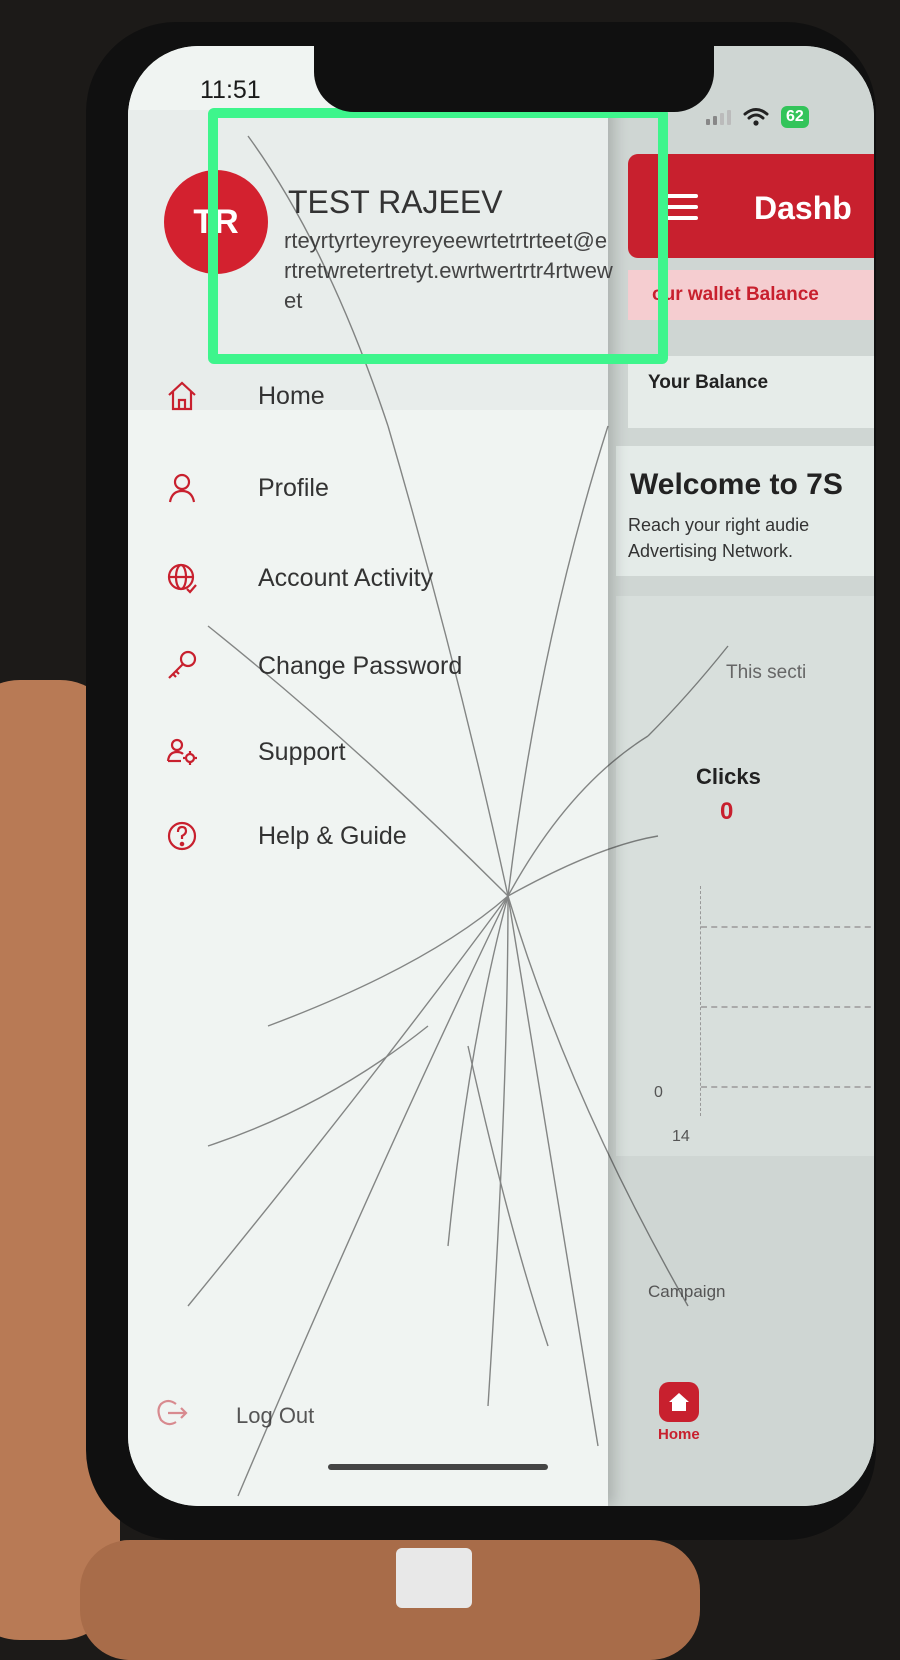 The height and width of the screenshot is (1660, 900). Describe the element at coordinates (434, 1578) in the screenshot. I see `charging-cable` at that location.